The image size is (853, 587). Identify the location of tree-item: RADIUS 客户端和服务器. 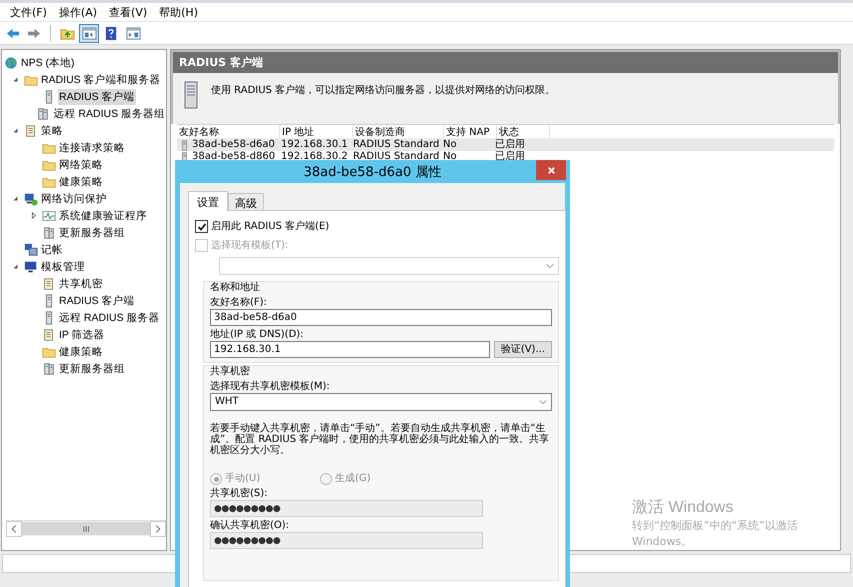
(84, 79).